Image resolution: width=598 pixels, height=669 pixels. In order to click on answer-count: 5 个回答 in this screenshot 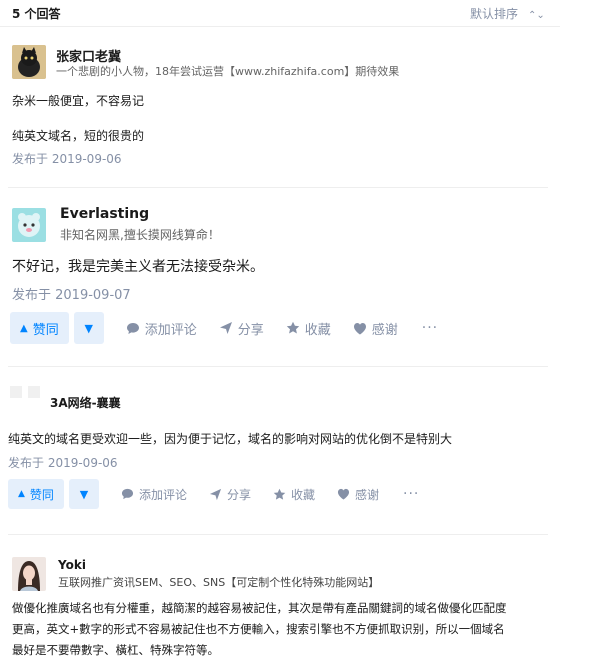, I will do `click(36, 14)`.